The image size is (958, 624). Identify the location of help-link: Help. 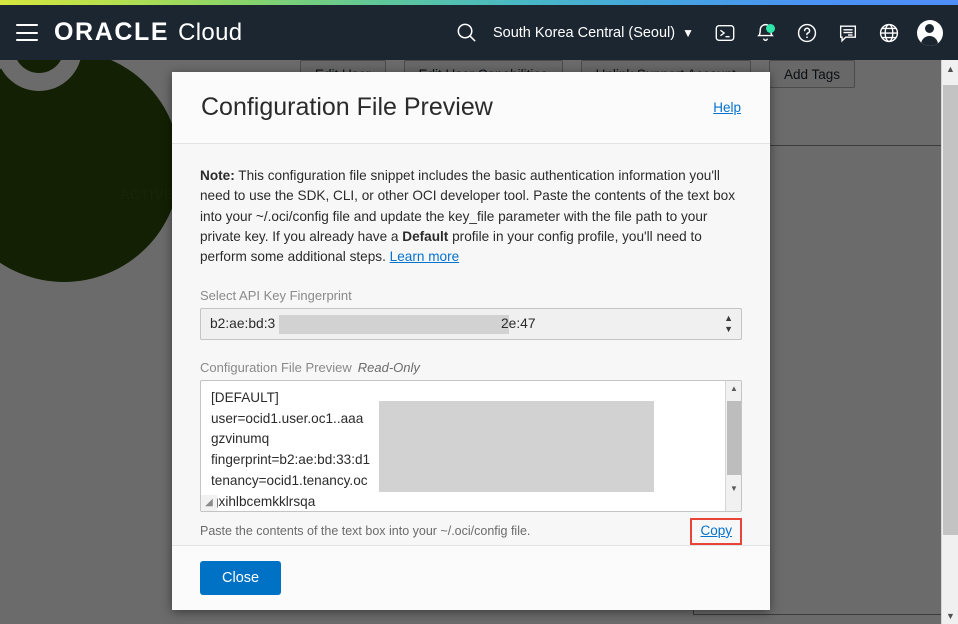
(727, 107).